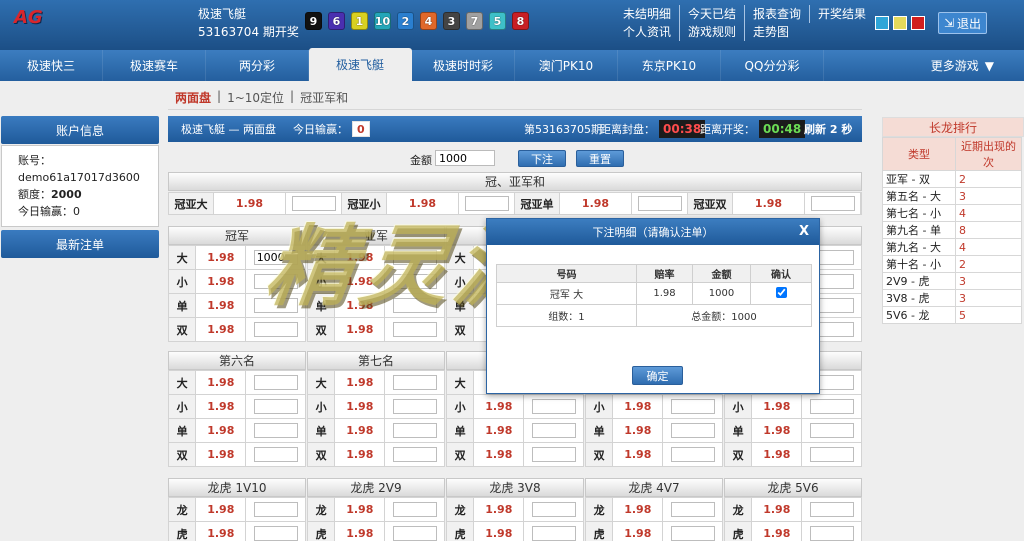 The height and width of the screenshot is (541, 1024). I want to click on header-link: 开奖结果, so click(841, 14).